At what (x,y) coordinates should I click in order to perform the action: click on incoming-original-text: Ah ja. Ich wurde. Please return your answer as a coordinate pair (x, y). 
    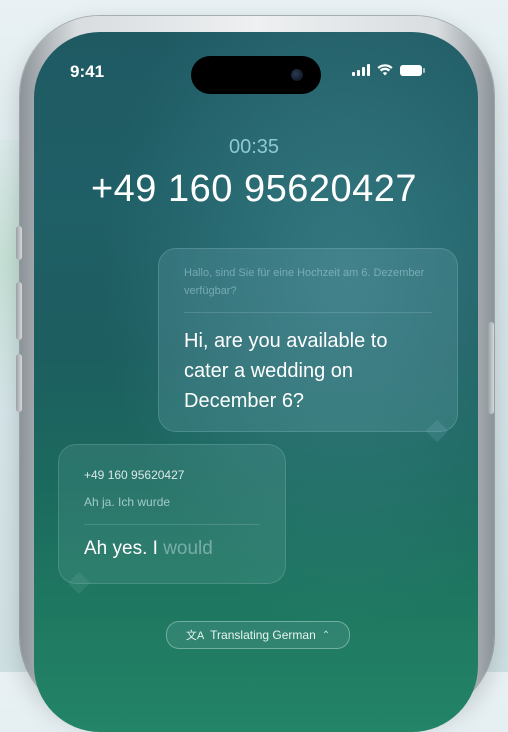
    Looking at the image, I should click on (127, 502).